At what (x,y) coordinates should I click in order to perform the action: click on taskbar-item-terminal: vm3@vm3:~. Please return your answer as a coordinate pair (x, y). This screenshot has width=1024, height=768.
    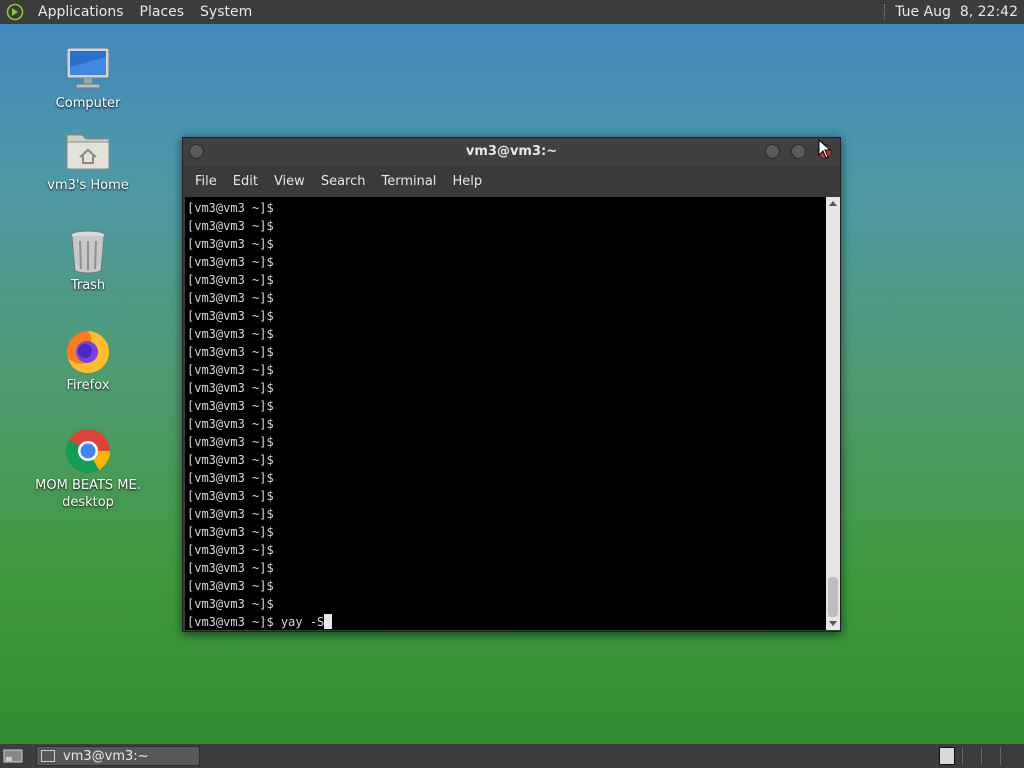
    Looking at the image, I should click on (118, 756).